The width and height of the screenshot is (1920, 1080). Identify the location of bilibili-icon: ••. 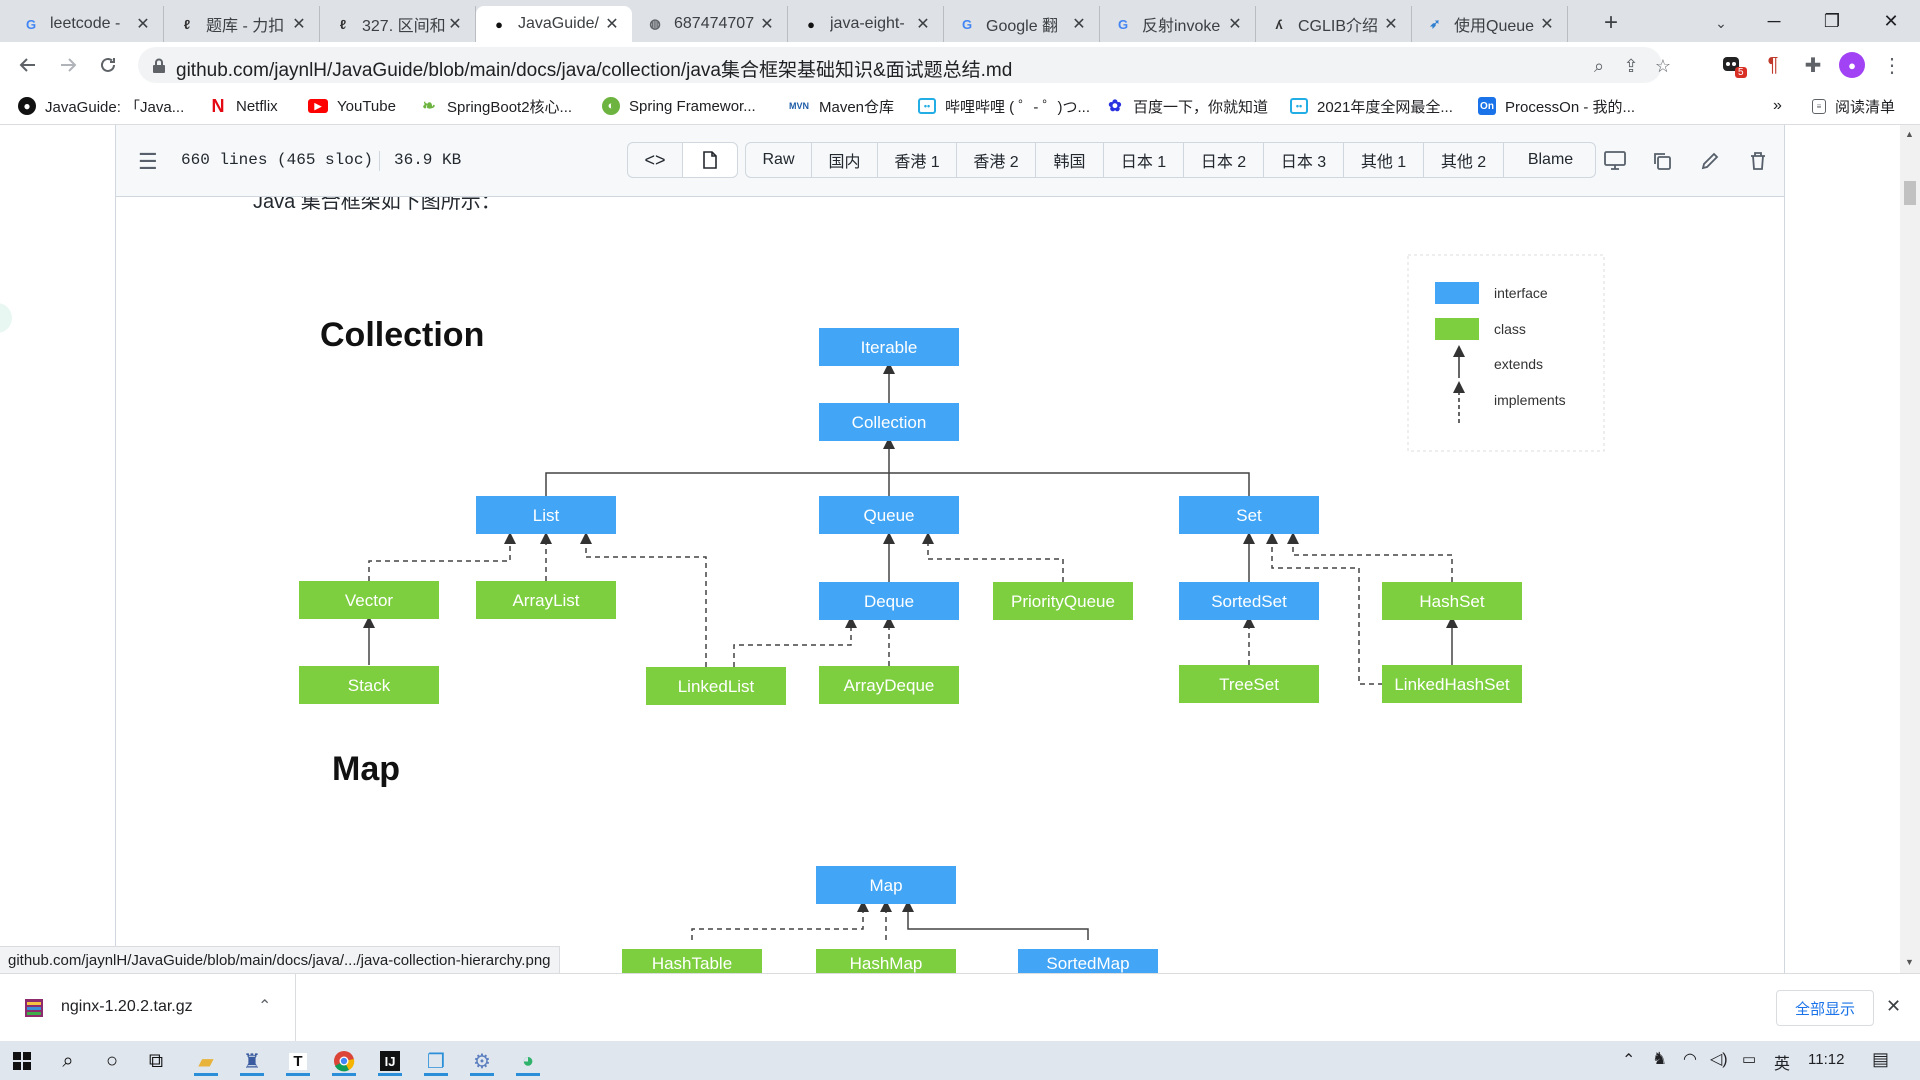
(1299, 106).